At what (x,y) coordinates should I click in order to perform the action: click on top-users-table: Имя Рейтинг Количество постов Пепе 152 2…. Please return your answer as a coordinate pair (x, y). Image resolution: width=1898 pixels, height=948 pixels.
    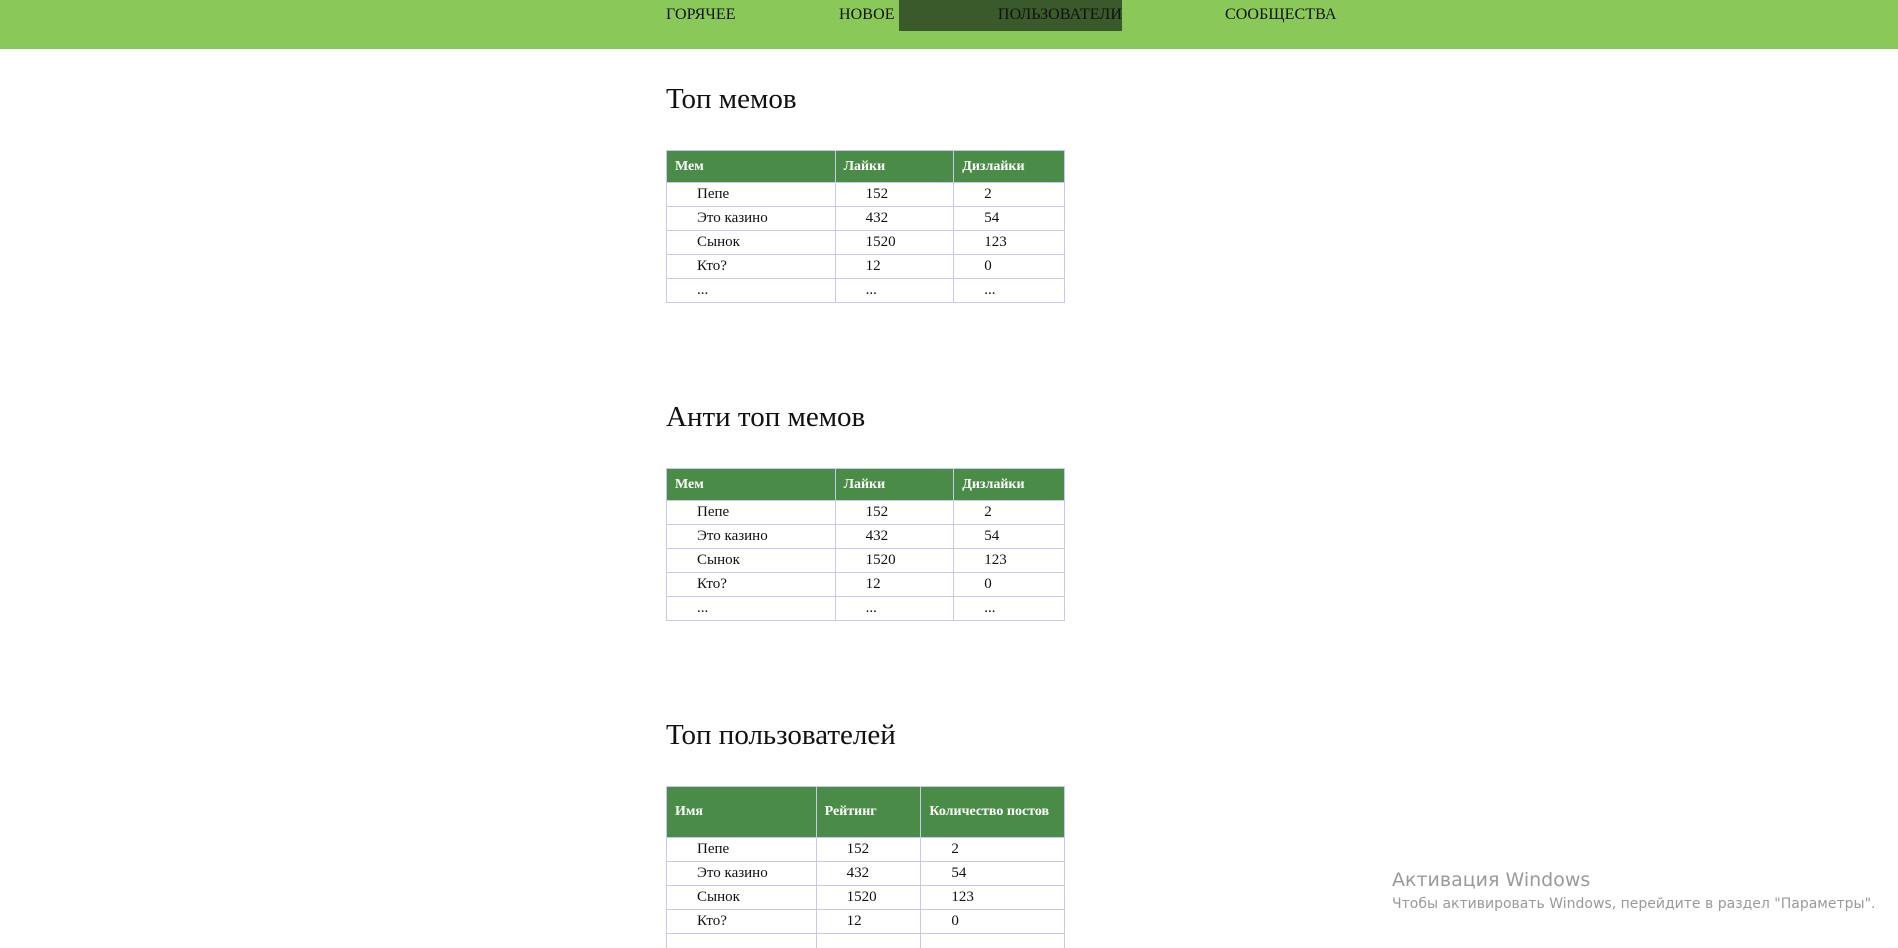
    Looking at the image, I should click on (865, 867).